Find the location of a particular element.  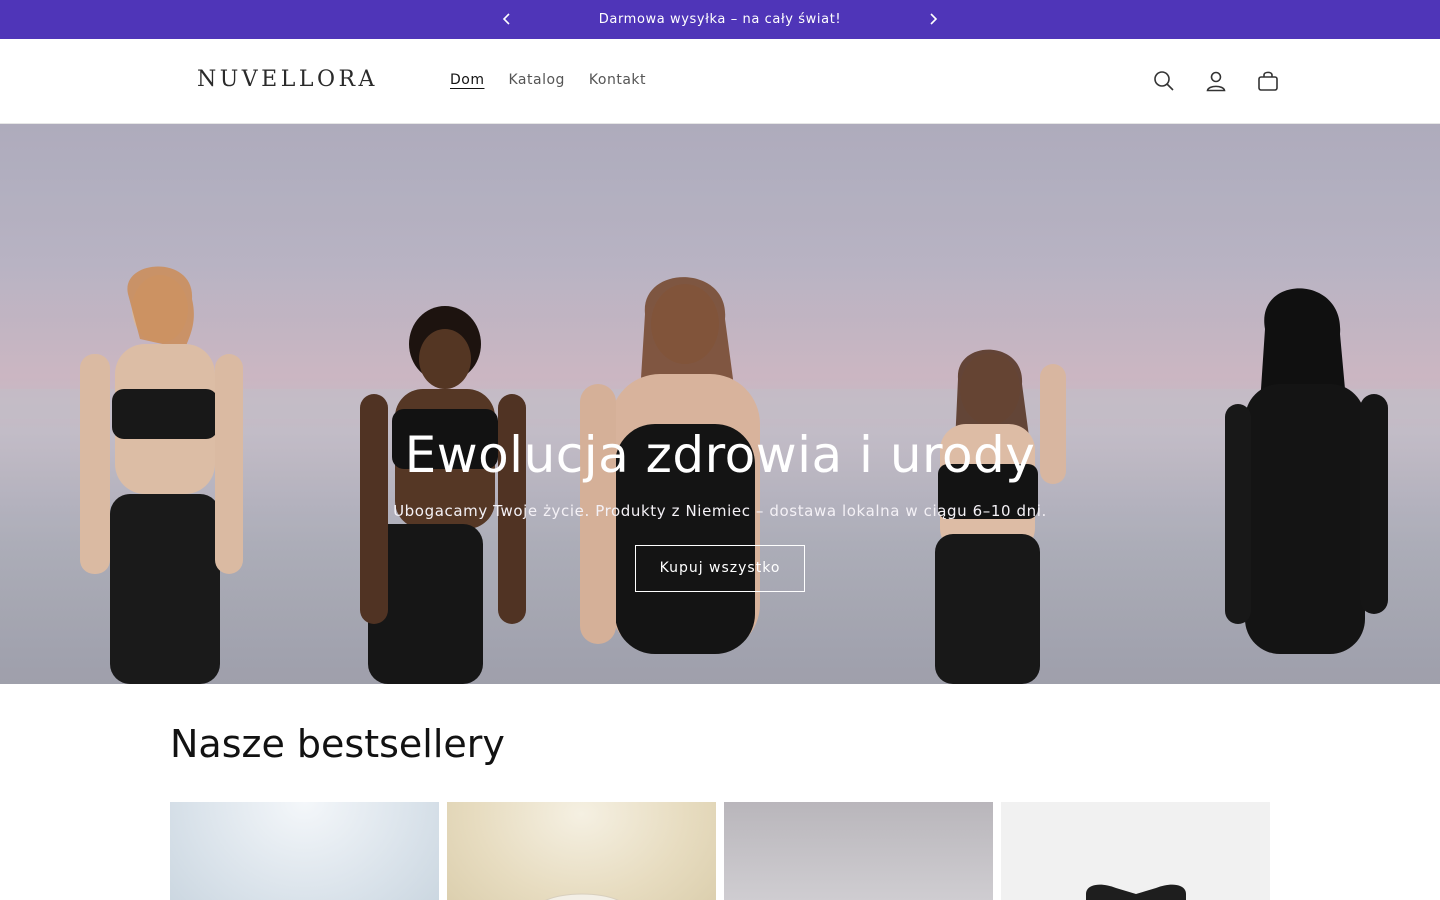

product-grid is located at coordinates (720, 851).